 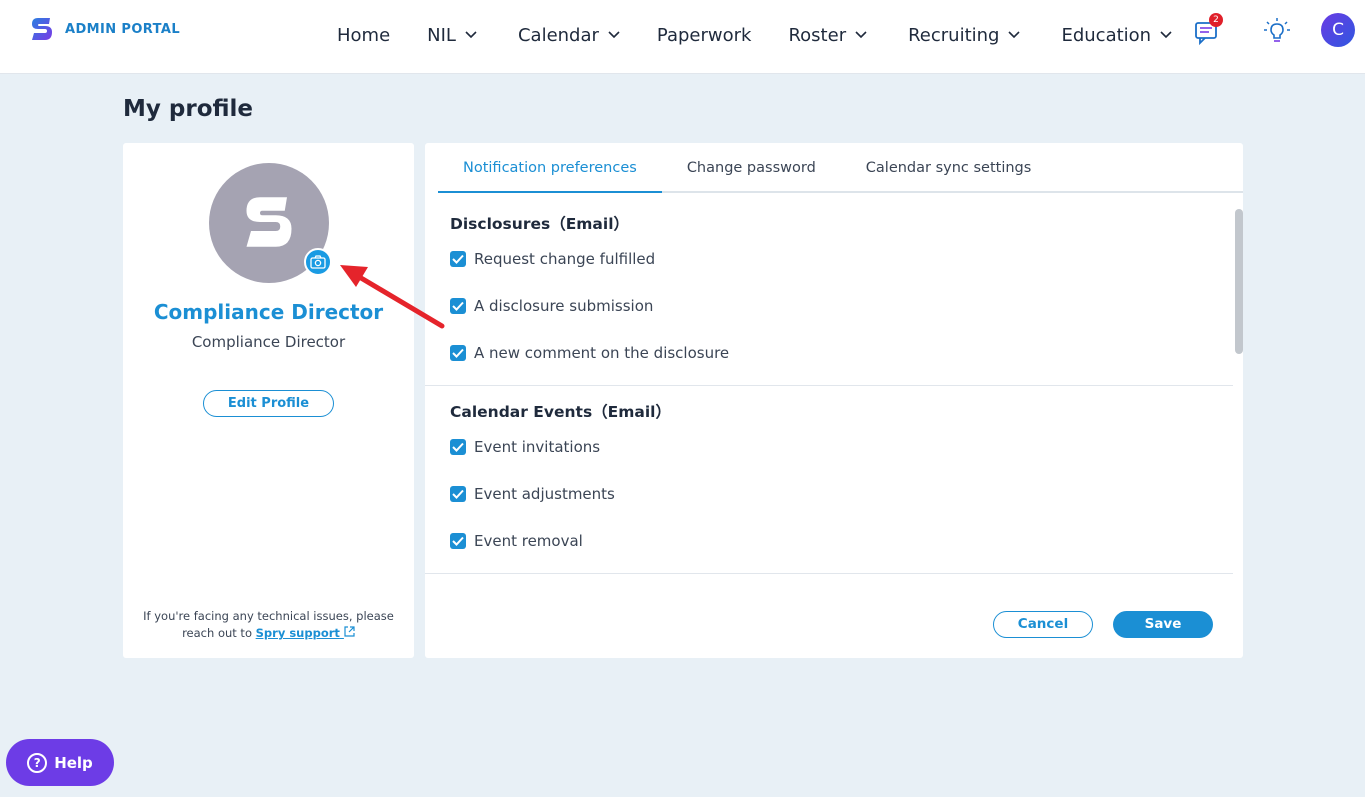 I want to click on nav-roster: Roster, so click(x=827, y=35).